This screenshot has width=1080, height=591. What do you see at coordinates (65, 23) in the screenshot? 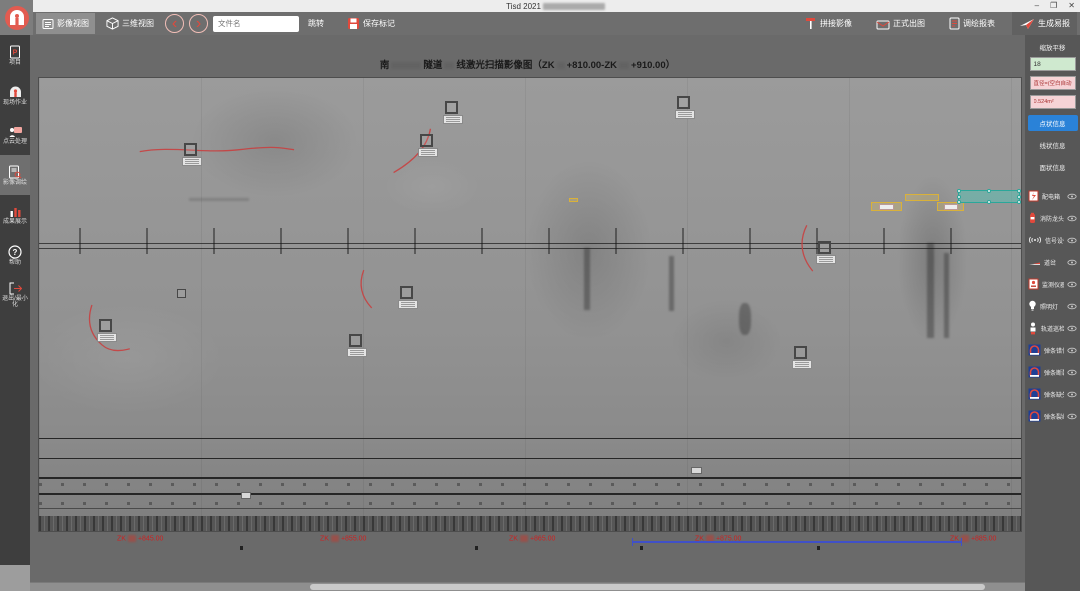
I see `image-view-button: 影像视图` at bounding box center [65, 23].